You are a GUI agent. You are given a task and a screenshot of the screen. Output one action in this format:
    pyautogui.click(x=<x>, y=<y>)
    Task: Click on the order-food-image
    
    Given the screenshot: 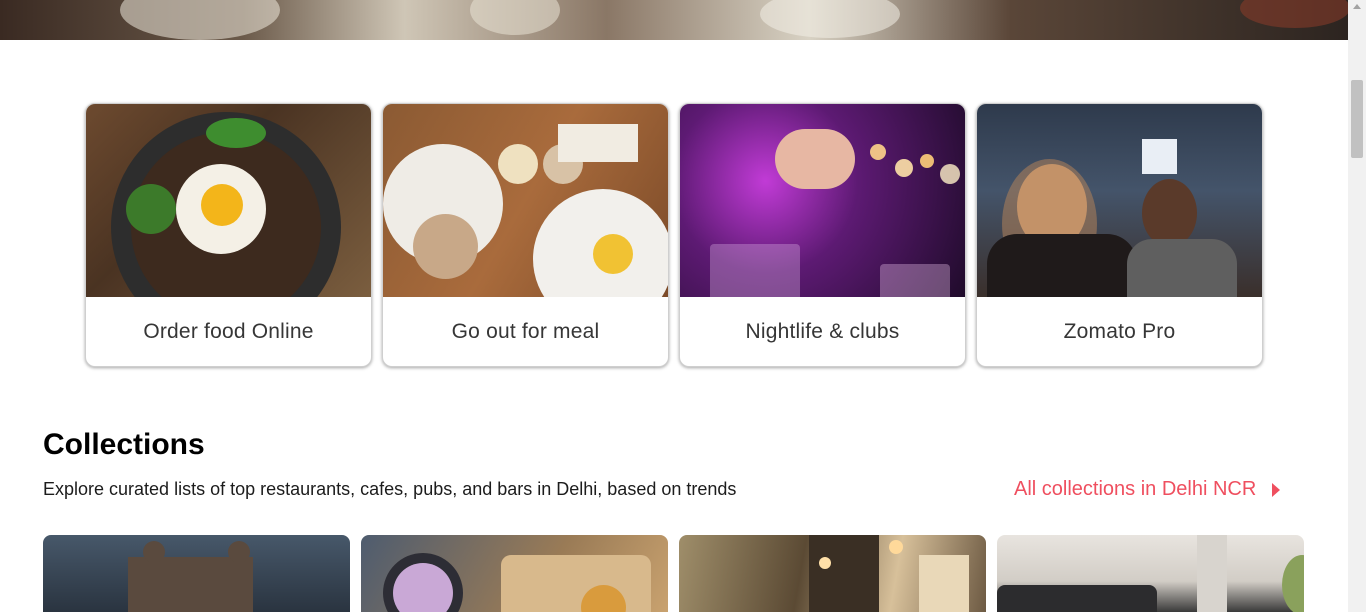 What is the action you would take?
    pyautogui.click(x=228, y=200)
    